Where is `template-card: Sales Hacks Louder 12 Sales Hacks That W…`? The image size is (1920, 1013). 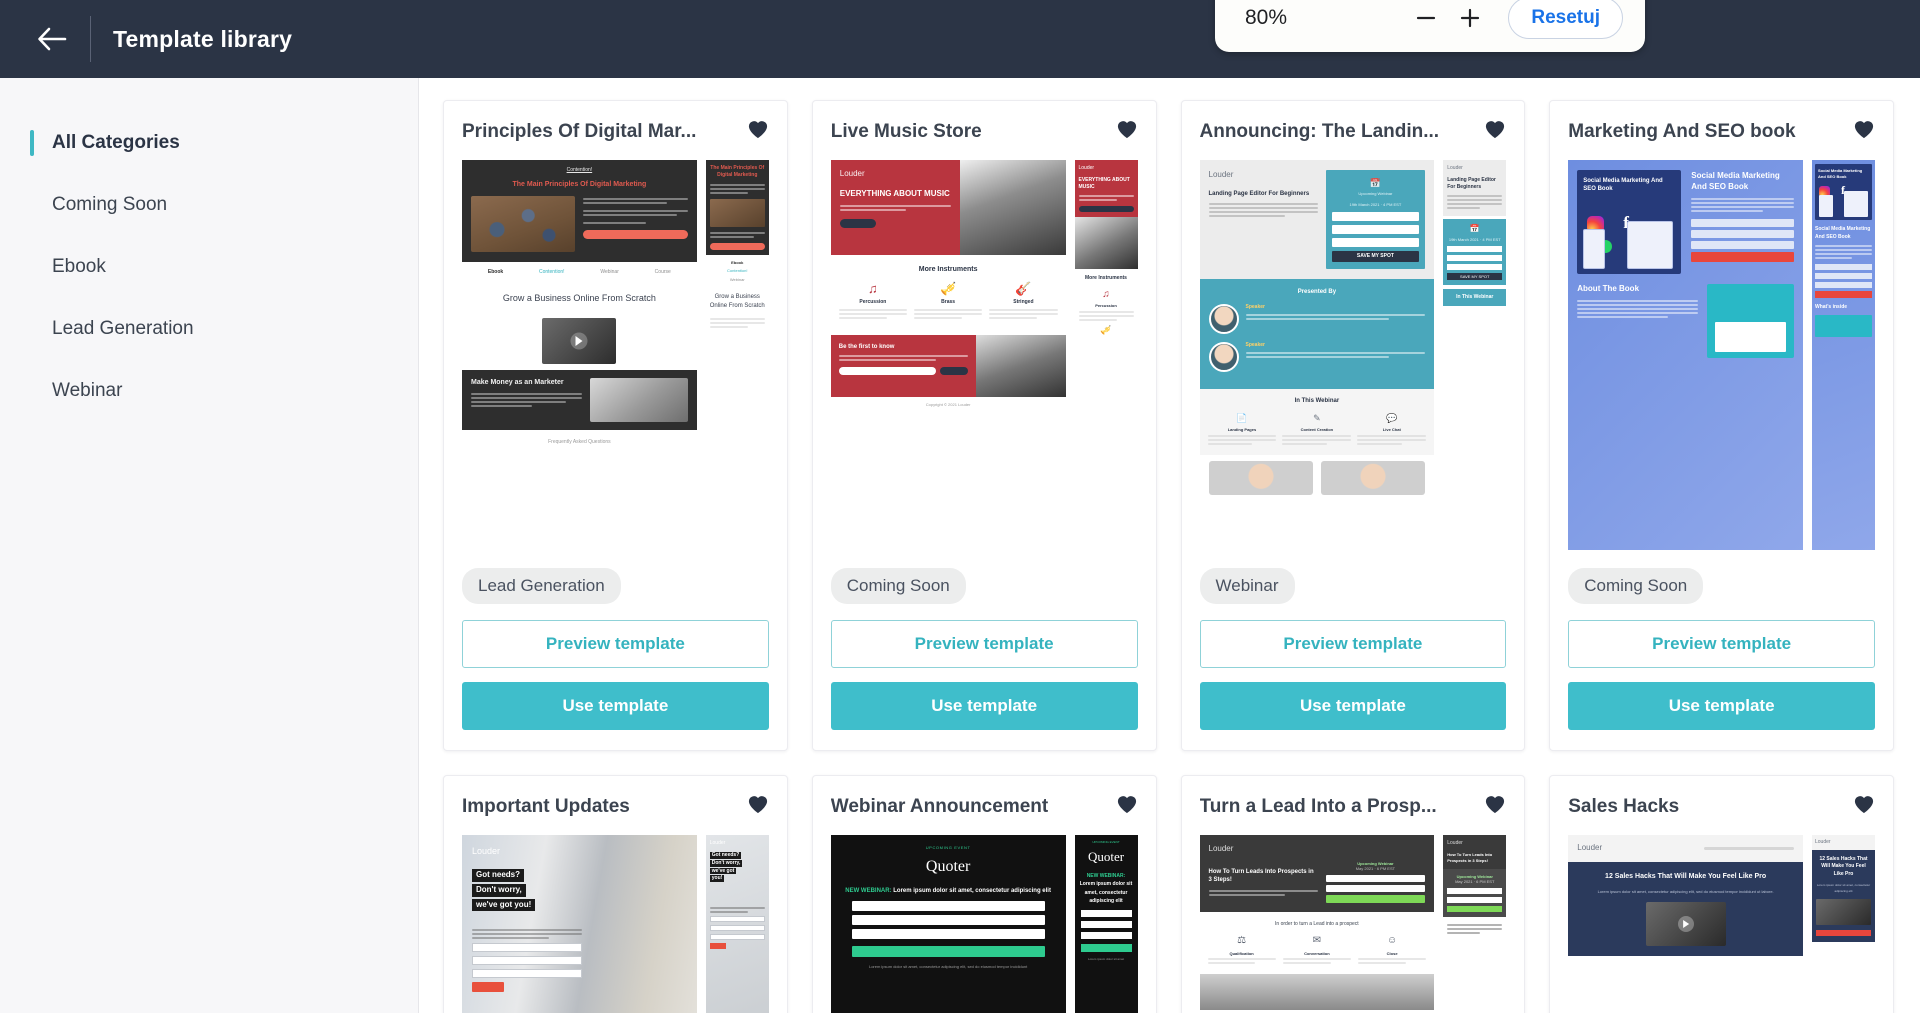 template-card: Sales Hacks Louder 12 Sales Hacks That W… is located at coordinates (1721, 894).